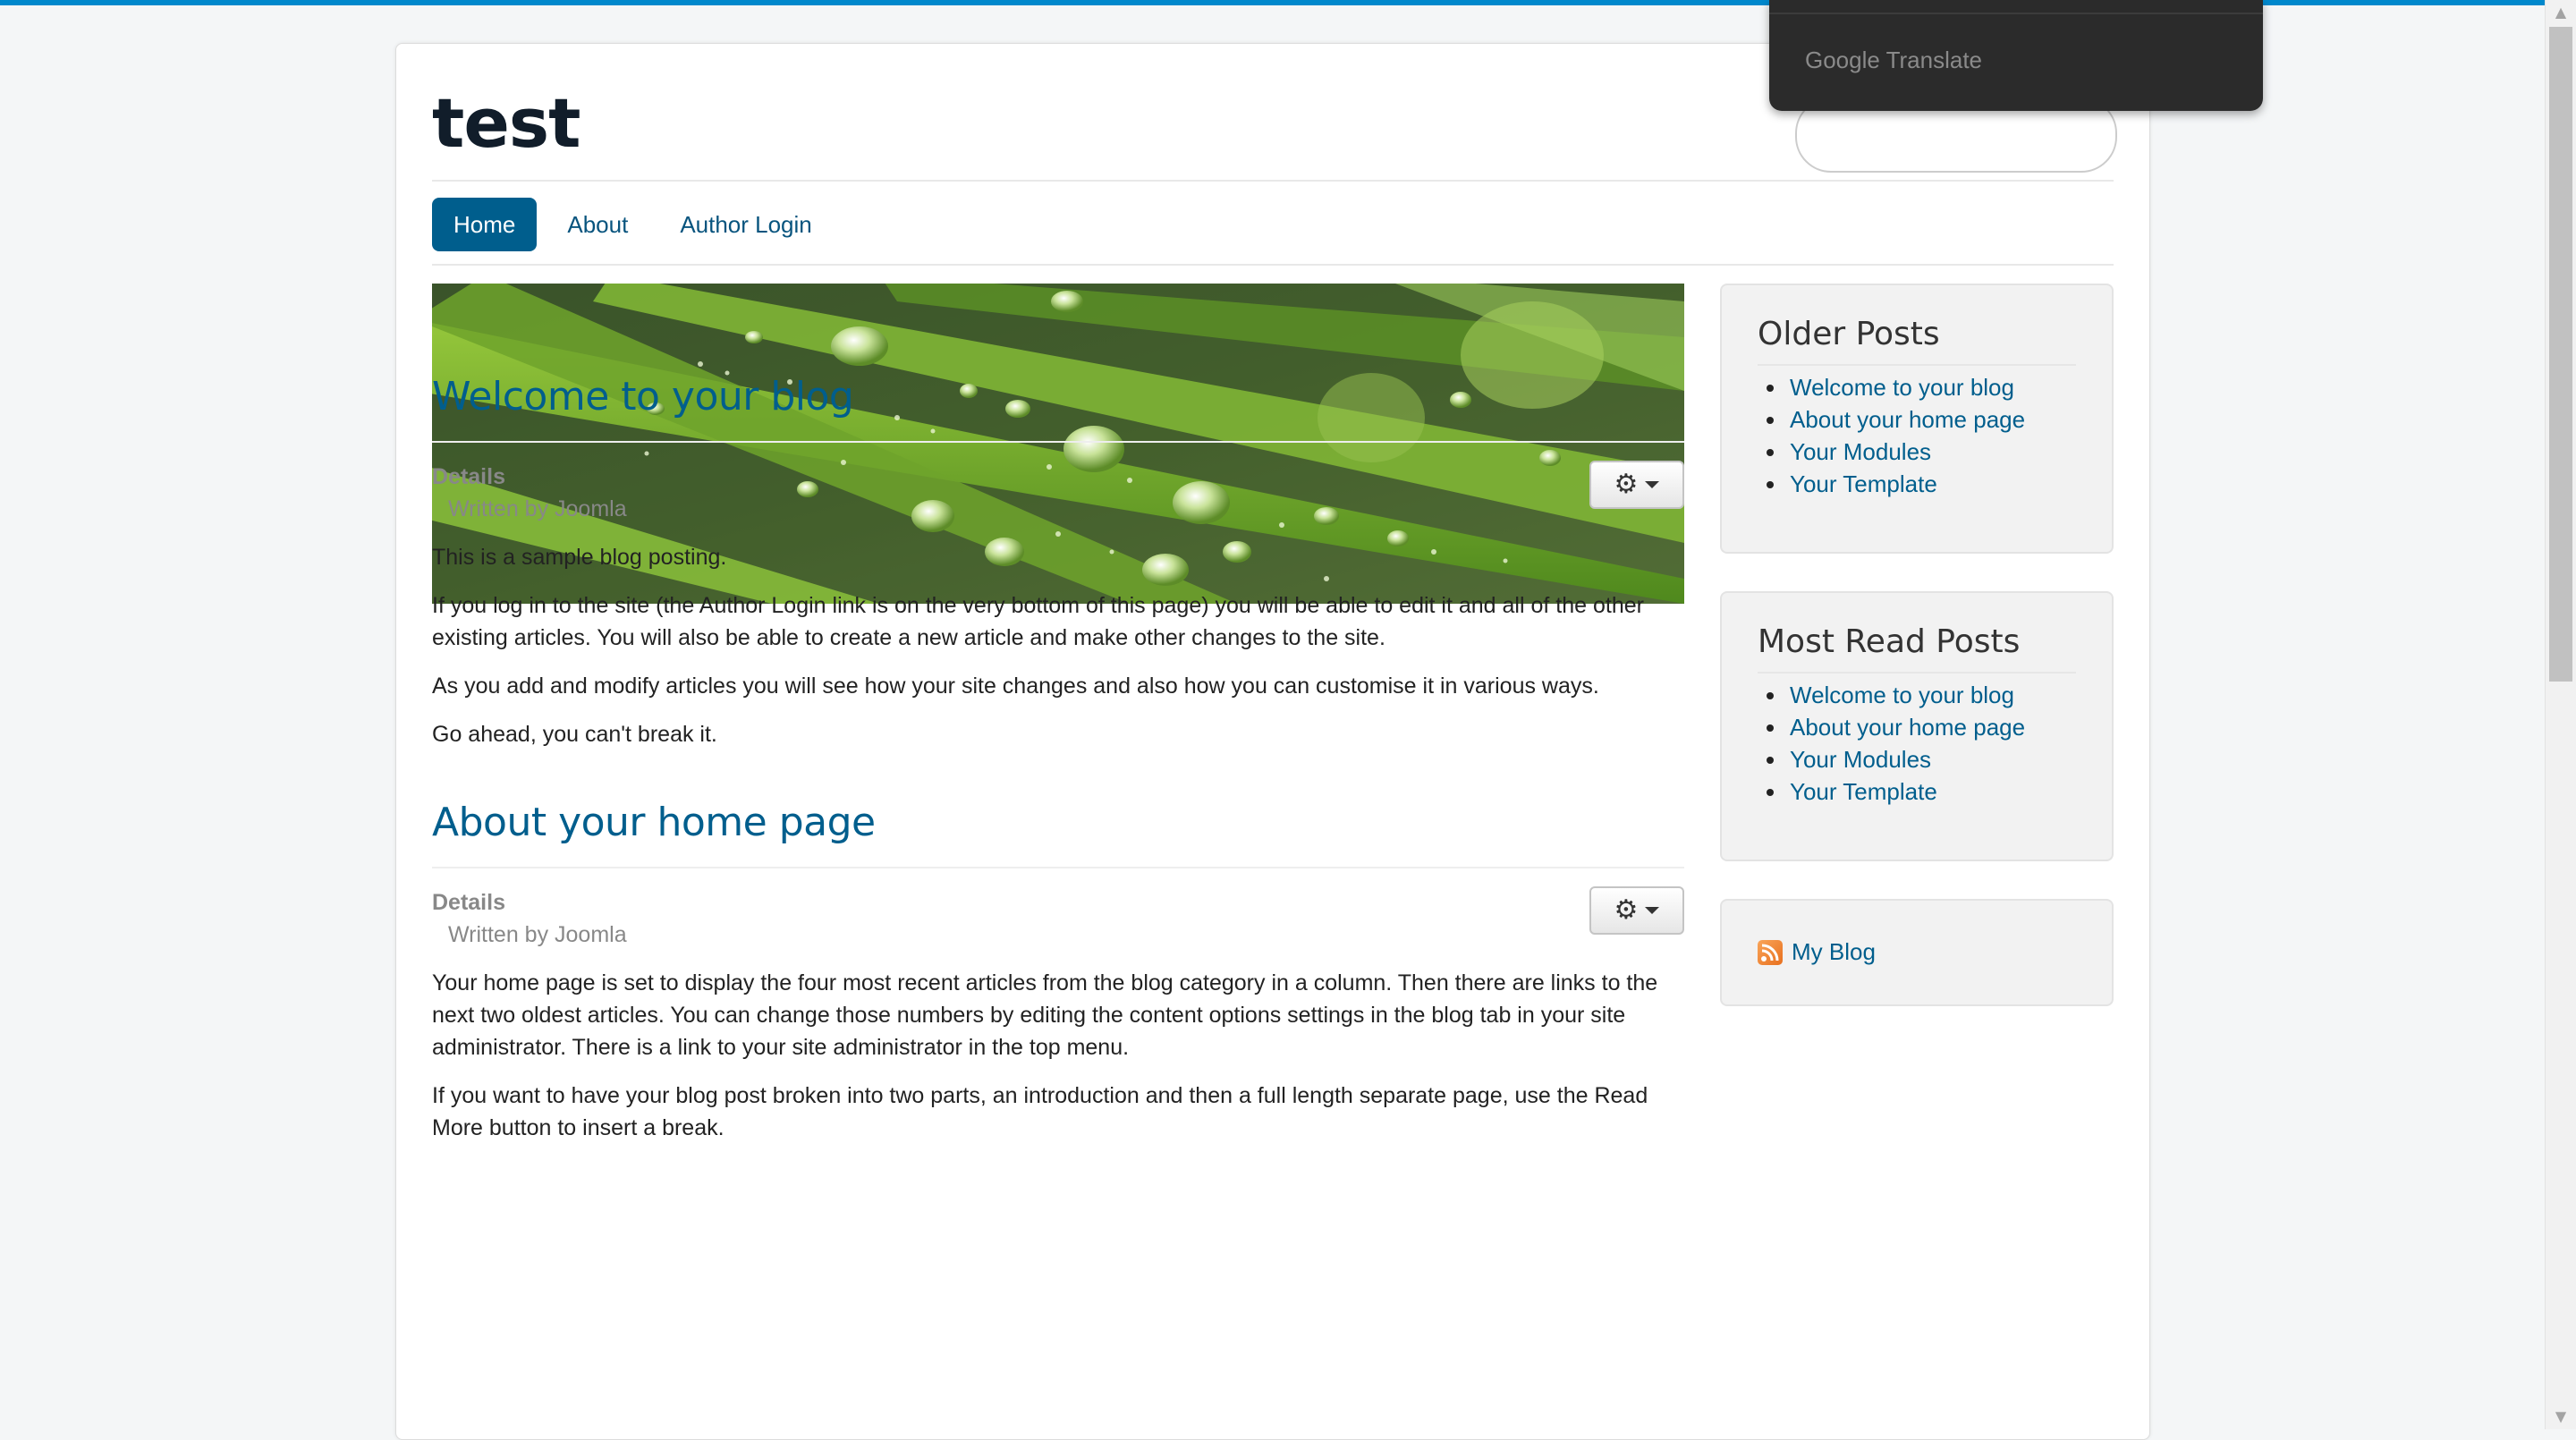 The image size is (2576, 1440). Describe the element at coordinates (1893, 61) in the screenshot. I see `google-translate-label: Google Translate` at that location.